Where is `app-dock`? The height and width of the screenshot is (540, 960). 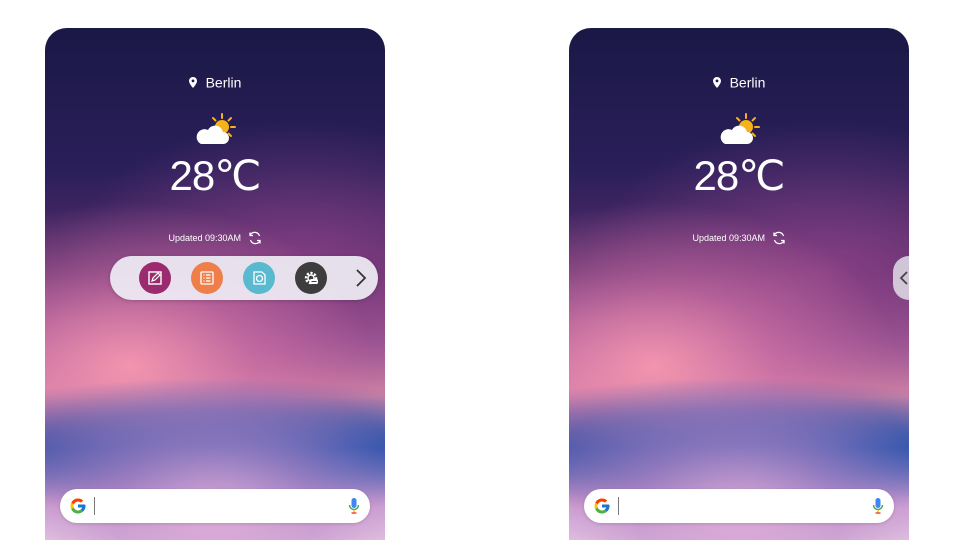
app-dock is located at coordinates (244, 278).